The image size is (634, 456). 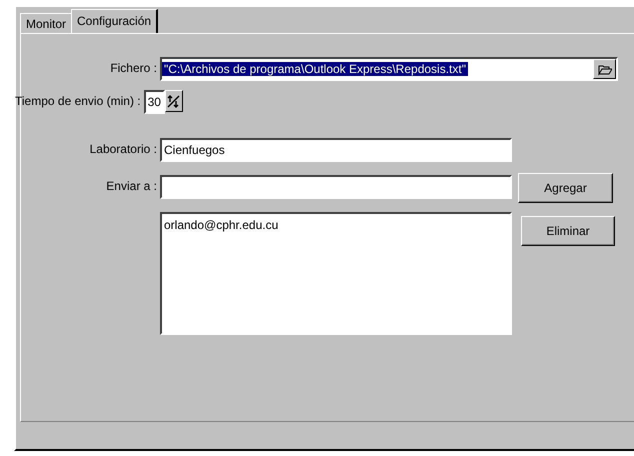 What do you see at coordinates (122, 148) in the screenshot?
I see `field-label: Laboratorio :` at bounding box center [122, 148].